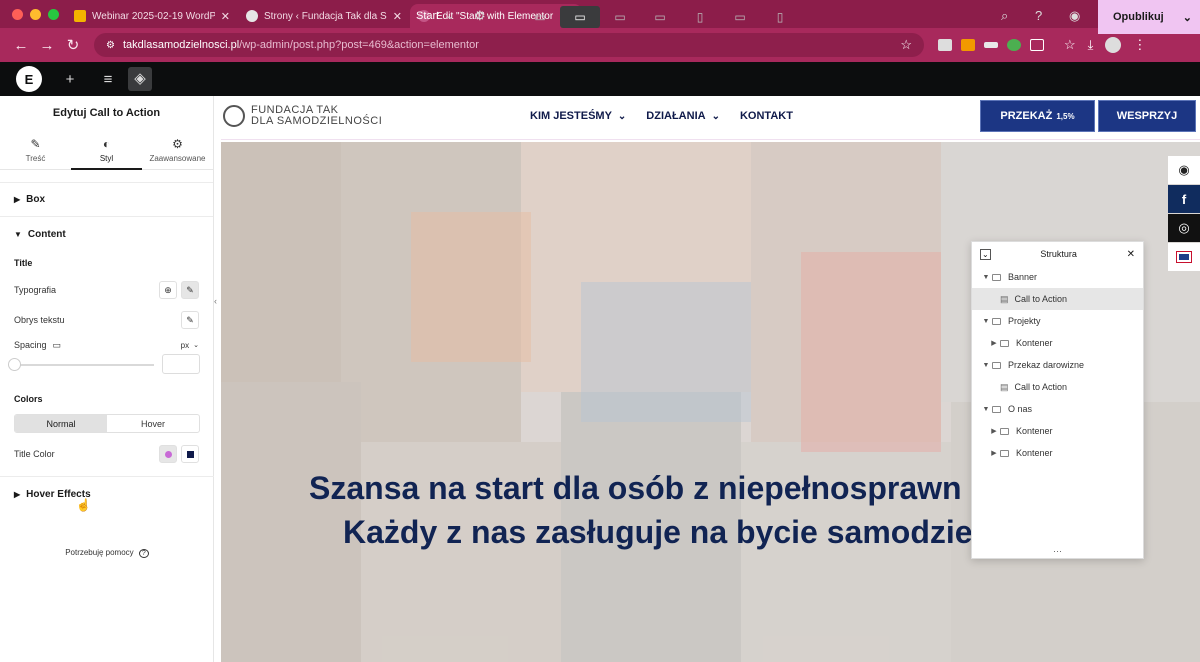  I want to click on add-element-icon: +, so click(70, 79).